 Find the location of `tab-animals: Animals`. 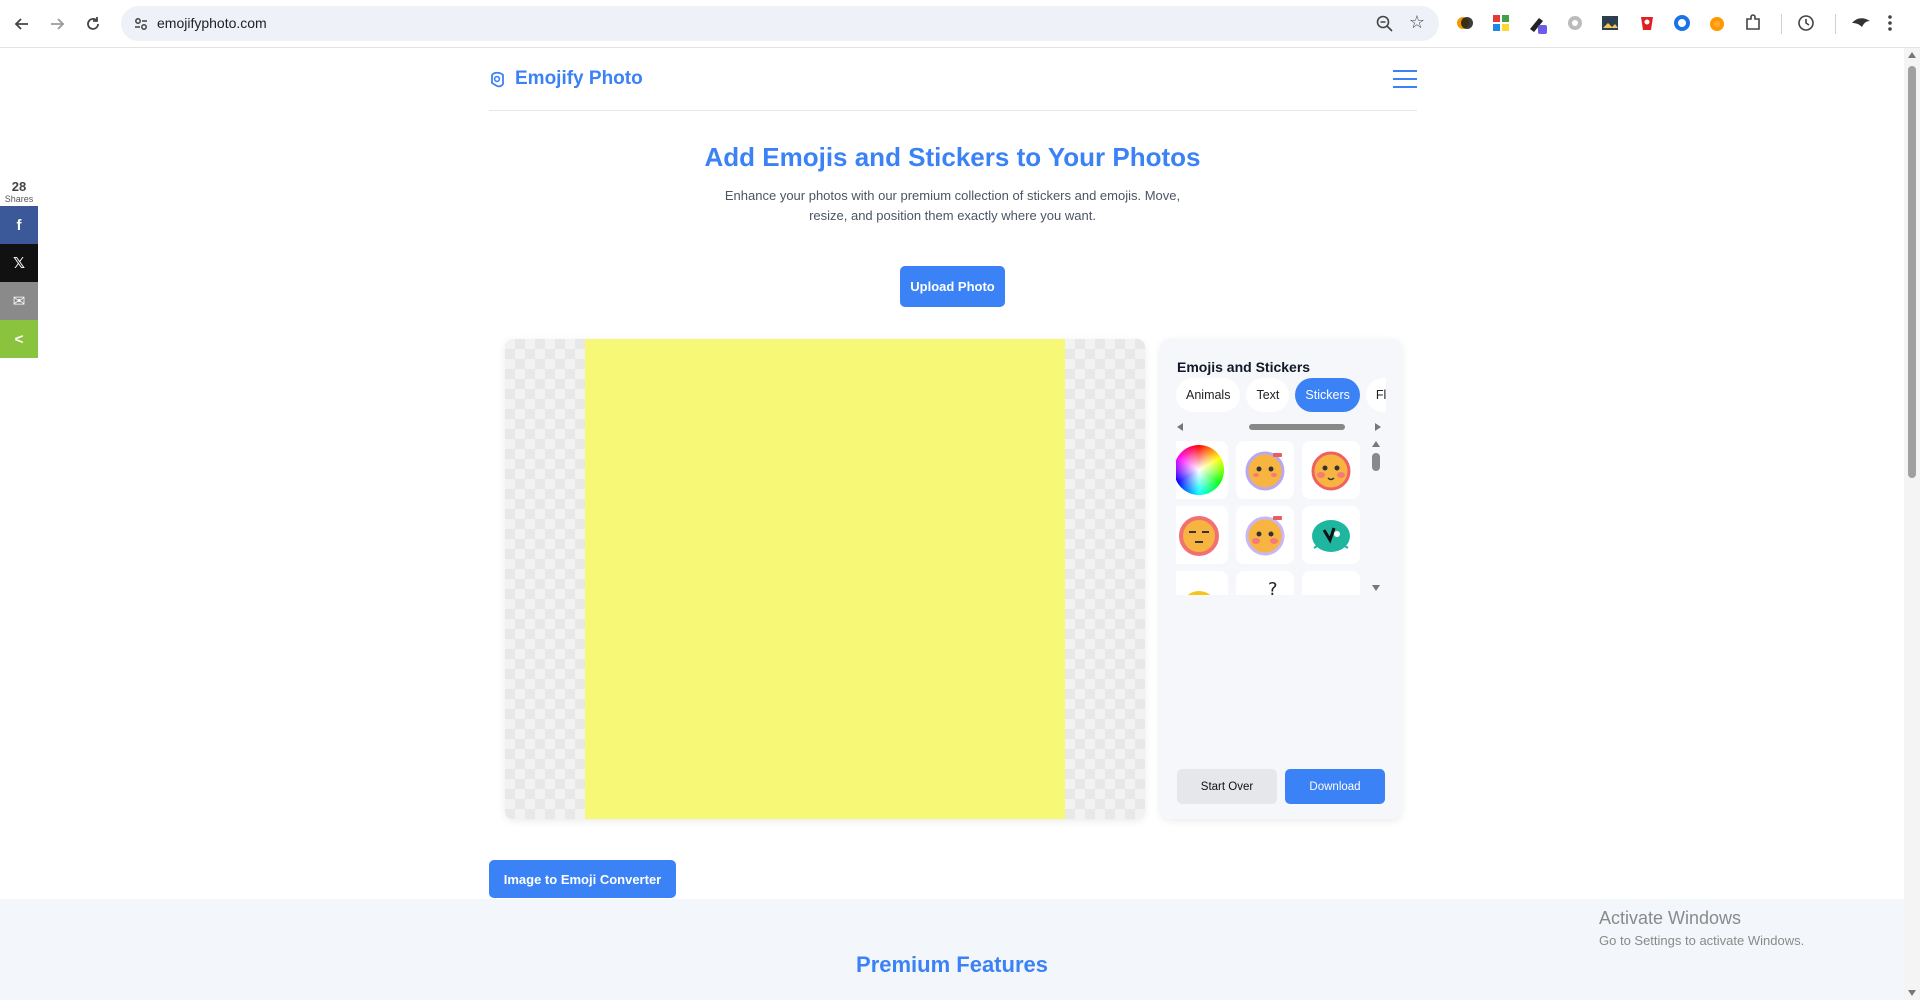

tab-animals: Animals is located at coordinates (1208, 395).